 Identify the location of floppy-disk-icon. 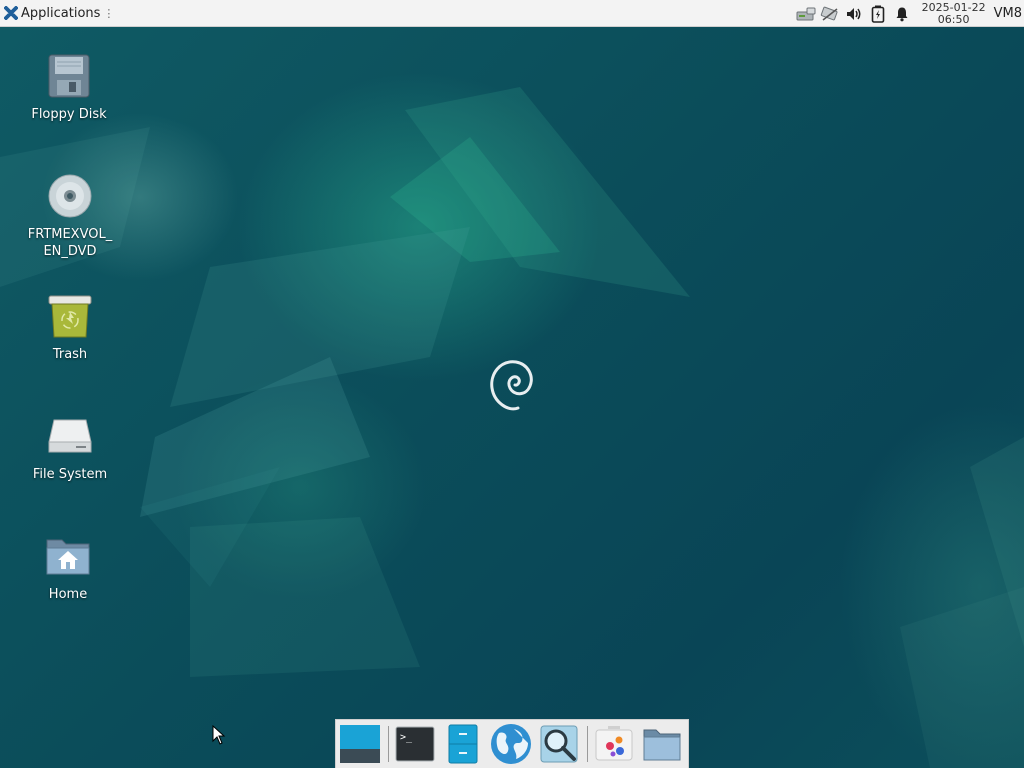
(69, 76).